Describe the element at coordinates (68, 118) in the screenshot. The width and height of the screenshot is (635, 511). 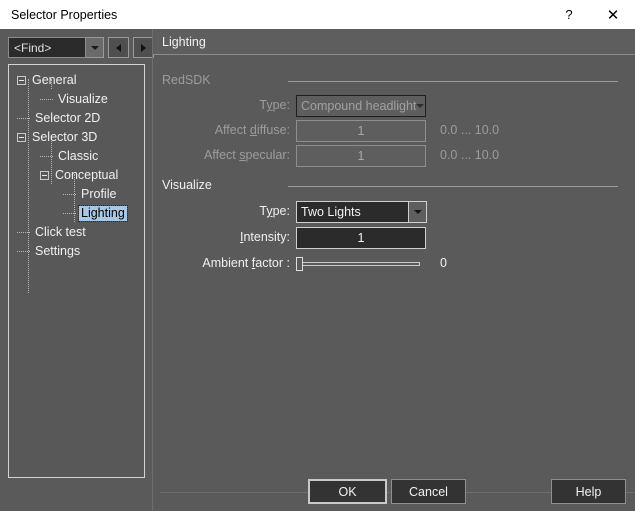
I see `tree-item-label: Selector 2D` at that location.